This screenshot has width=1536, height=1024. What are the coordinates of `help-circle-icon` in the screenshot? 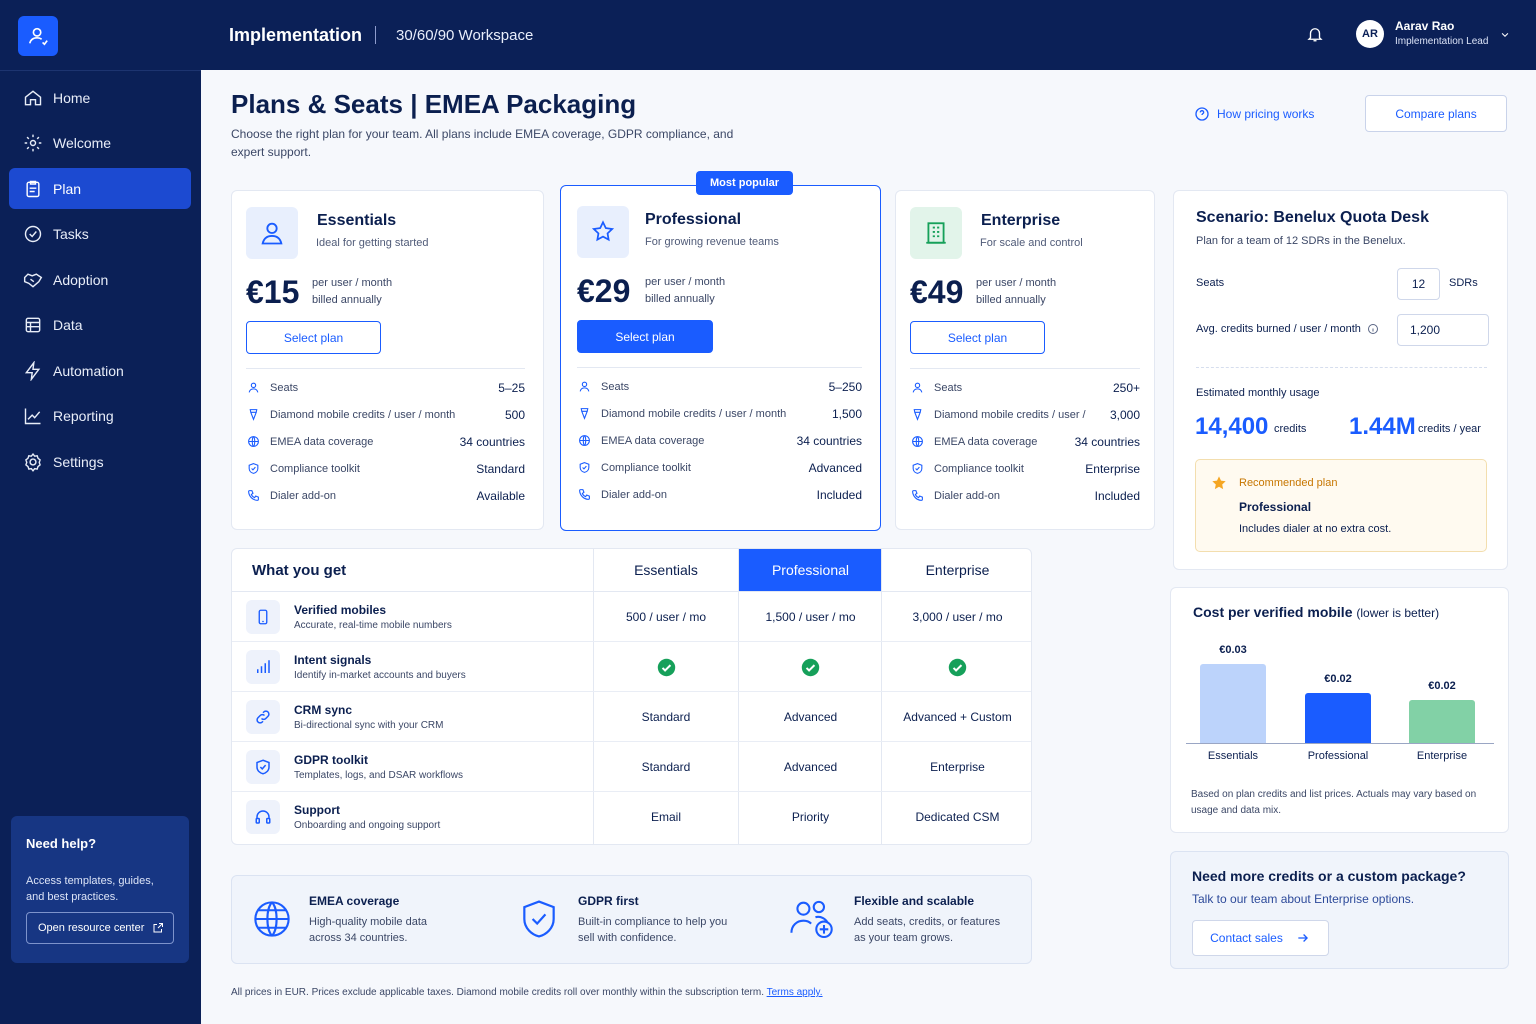 It's located at (1202, 114).